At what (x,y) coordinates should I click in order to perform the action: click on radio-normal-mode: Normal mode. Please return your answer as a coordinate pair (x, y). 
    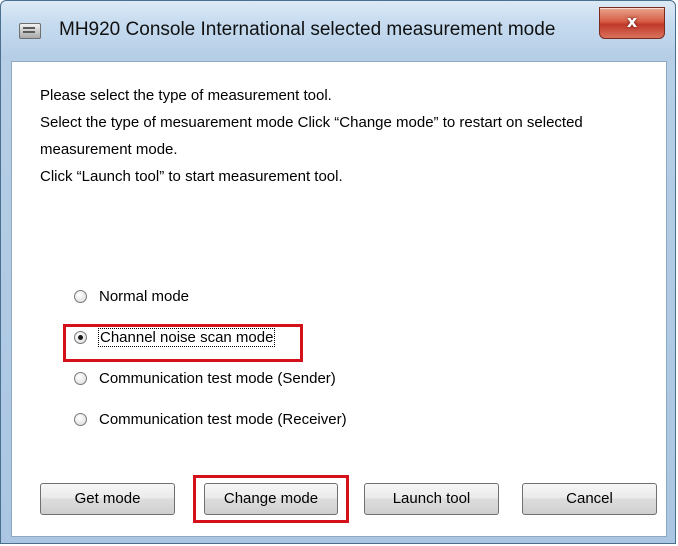
    Looking at the image, I should click on (131, 296).